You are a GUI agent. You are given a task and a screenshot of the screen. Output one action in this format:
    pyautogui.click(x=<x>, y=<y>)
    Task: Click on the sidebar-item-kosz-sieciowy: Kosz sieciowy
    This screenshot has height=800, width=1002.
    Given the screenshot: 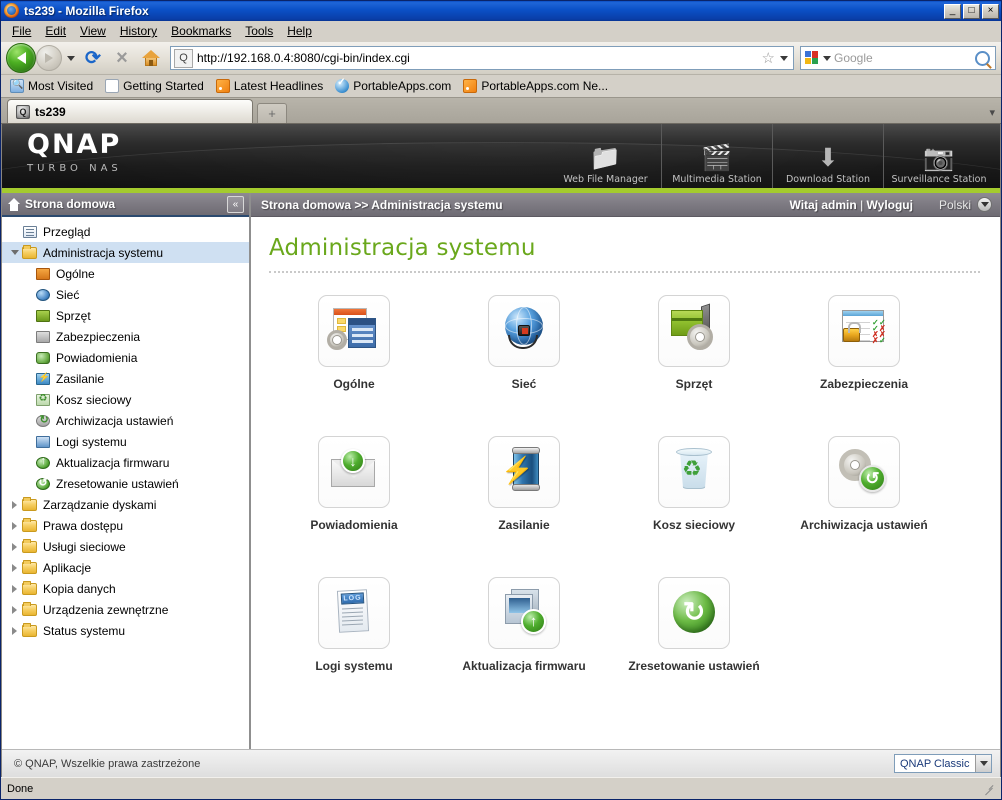 What is the action you would take?
    pyautogui.click(x=125, y=399)
    